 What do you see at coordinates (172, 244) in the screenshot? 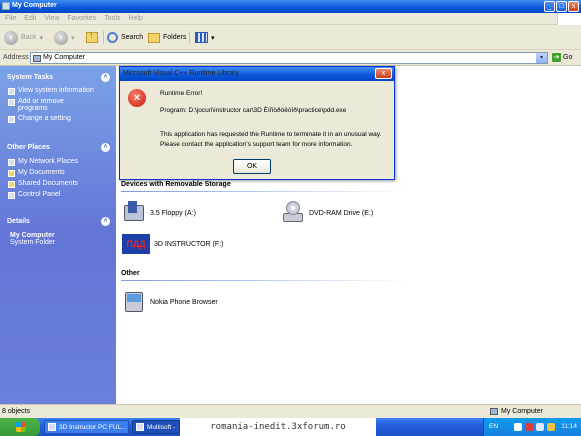
I see `instructor-drive-item: ПДД 3D INSTRUCTOR (F:)` at bounding box center [172, 244].